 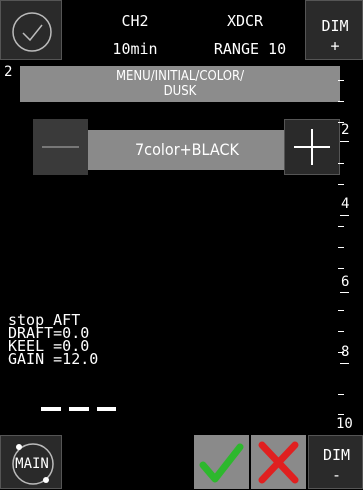 What do you see at coordinates (335, 26) in the screenshot?
I see `dim-up-label: DIM` at bounding box center [335, 26].